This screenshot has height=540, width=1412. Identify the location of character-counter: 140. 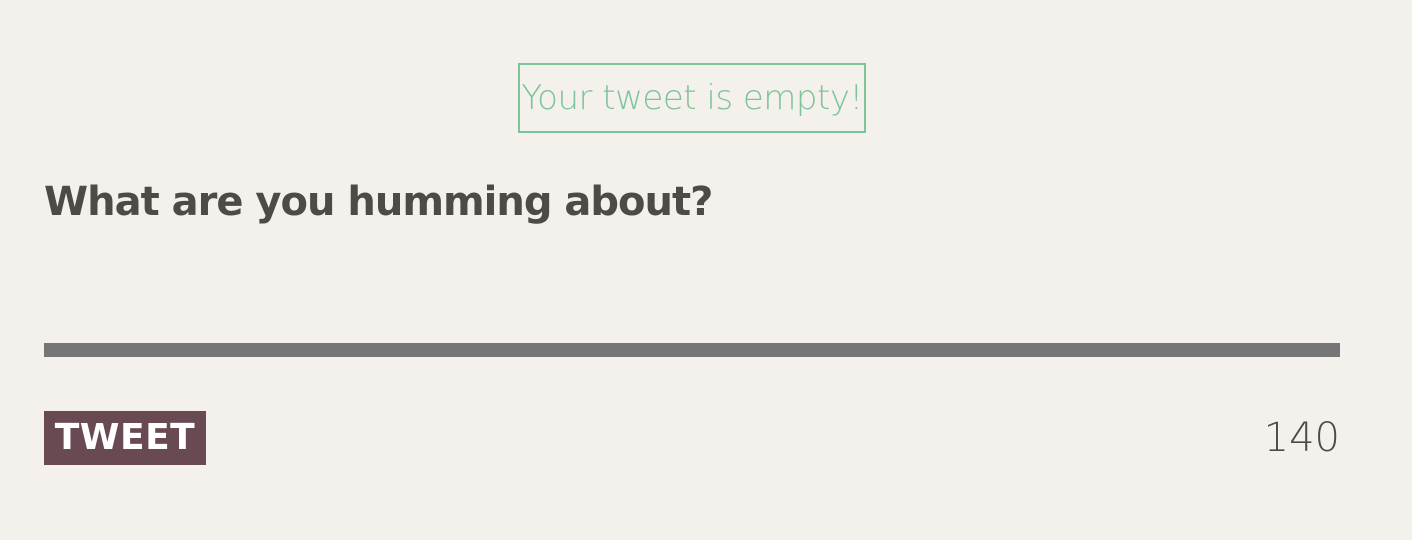
(1301, 438).